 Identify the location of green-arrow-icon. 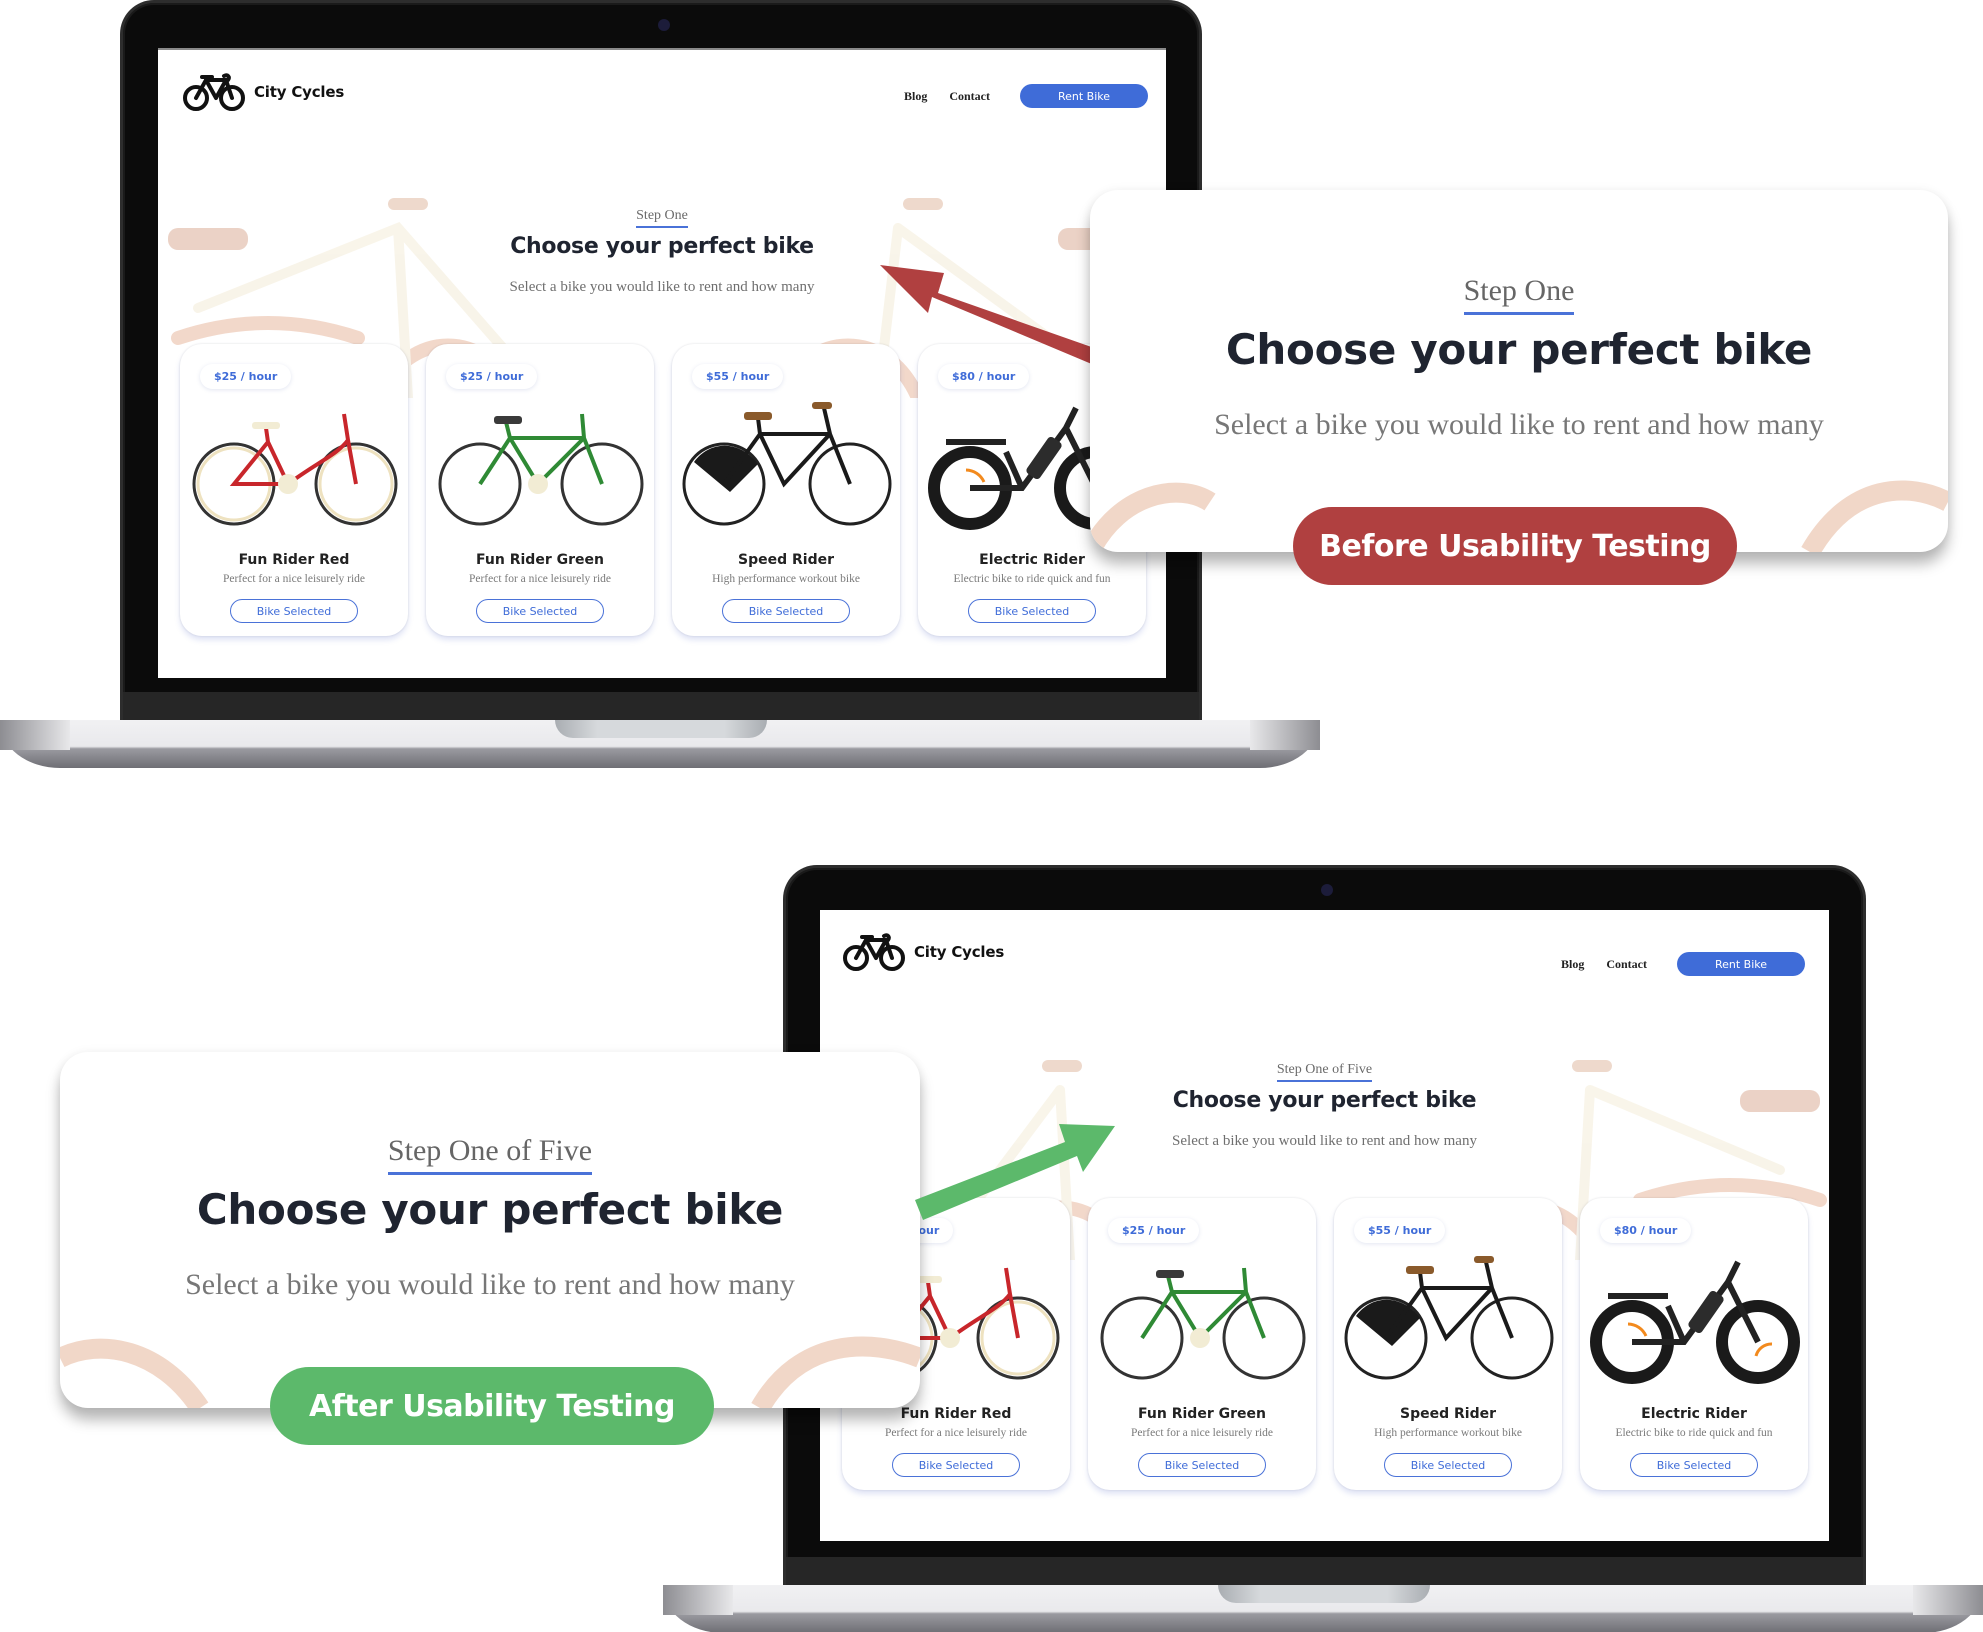
(1015, 1172).